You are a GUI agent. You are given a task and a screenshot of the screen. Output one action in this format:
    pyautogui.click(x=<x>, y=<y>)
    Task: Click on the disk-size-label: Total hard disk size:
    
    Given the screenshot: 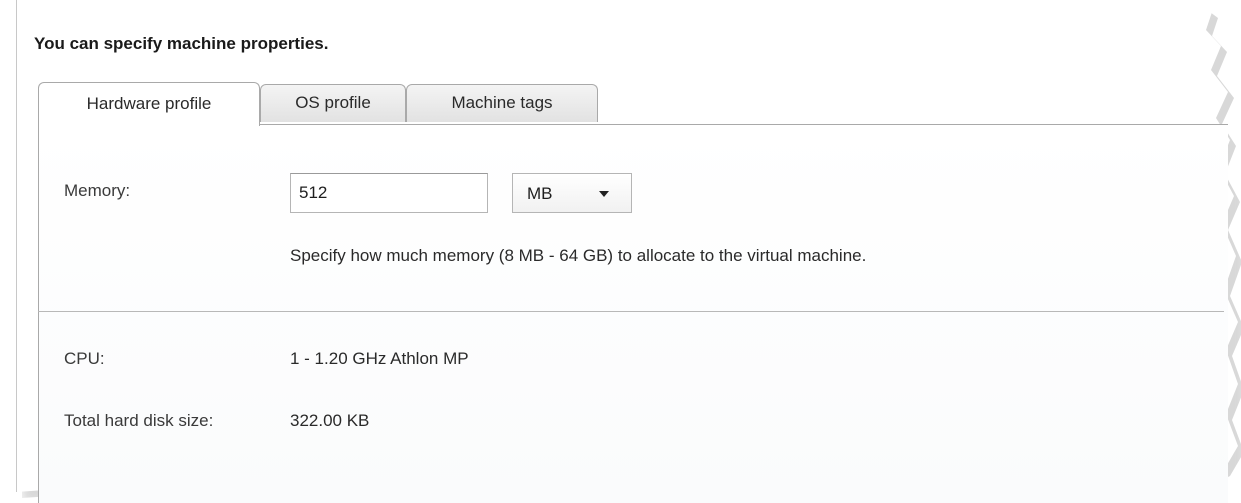 What is the action you would take?
    pyautogui.click(x=139, y=420)
    